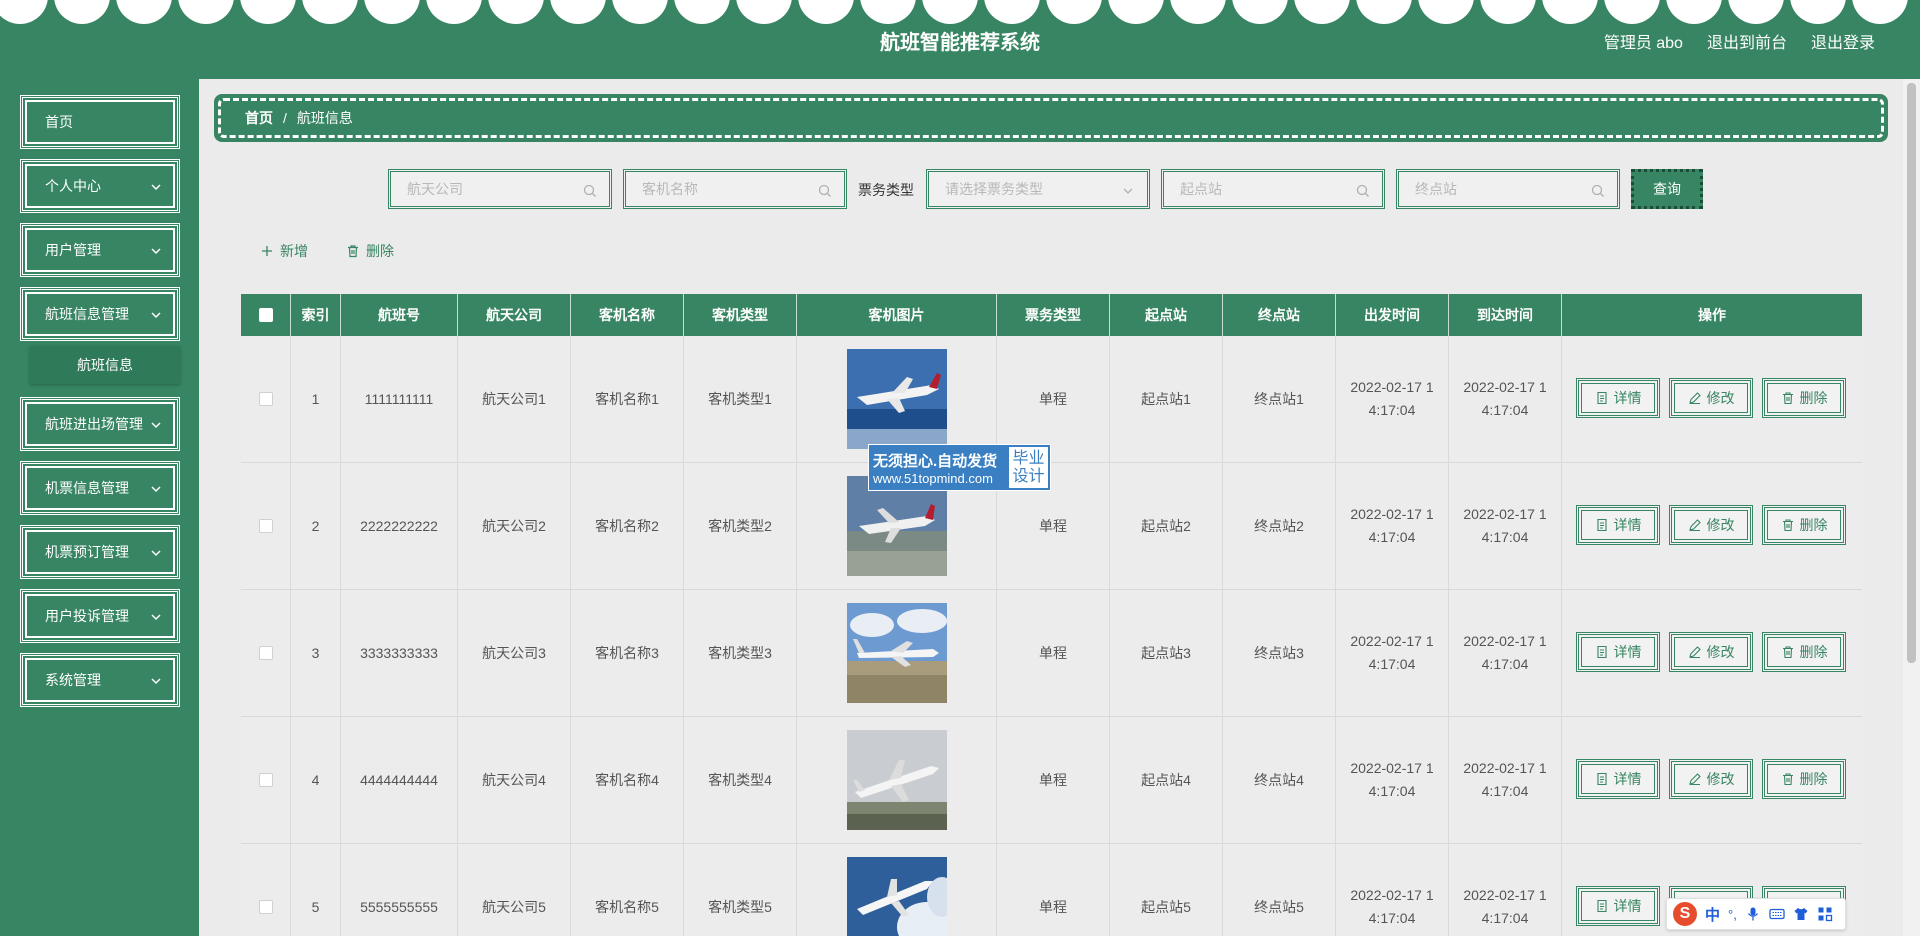  I want to click on sidebar-item-system-management: 系统管理, so click(100, 680).